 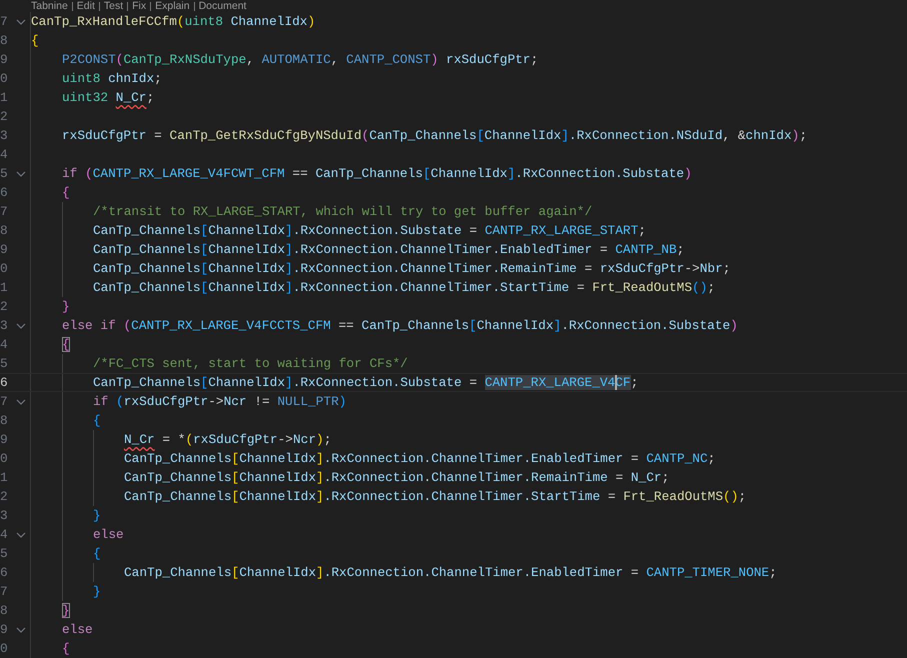 I want to click on codelens-link: Test, so click(x=114, y=6).